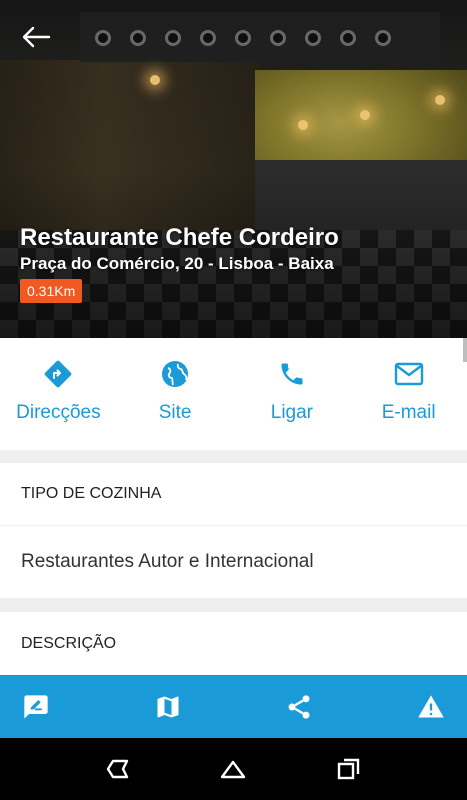 The width and height of the screenshot is (467, 800). What do you see at coordinates (409, 374) in the screenshot?
I see `mail-icon` at bounding box center [409, 374].